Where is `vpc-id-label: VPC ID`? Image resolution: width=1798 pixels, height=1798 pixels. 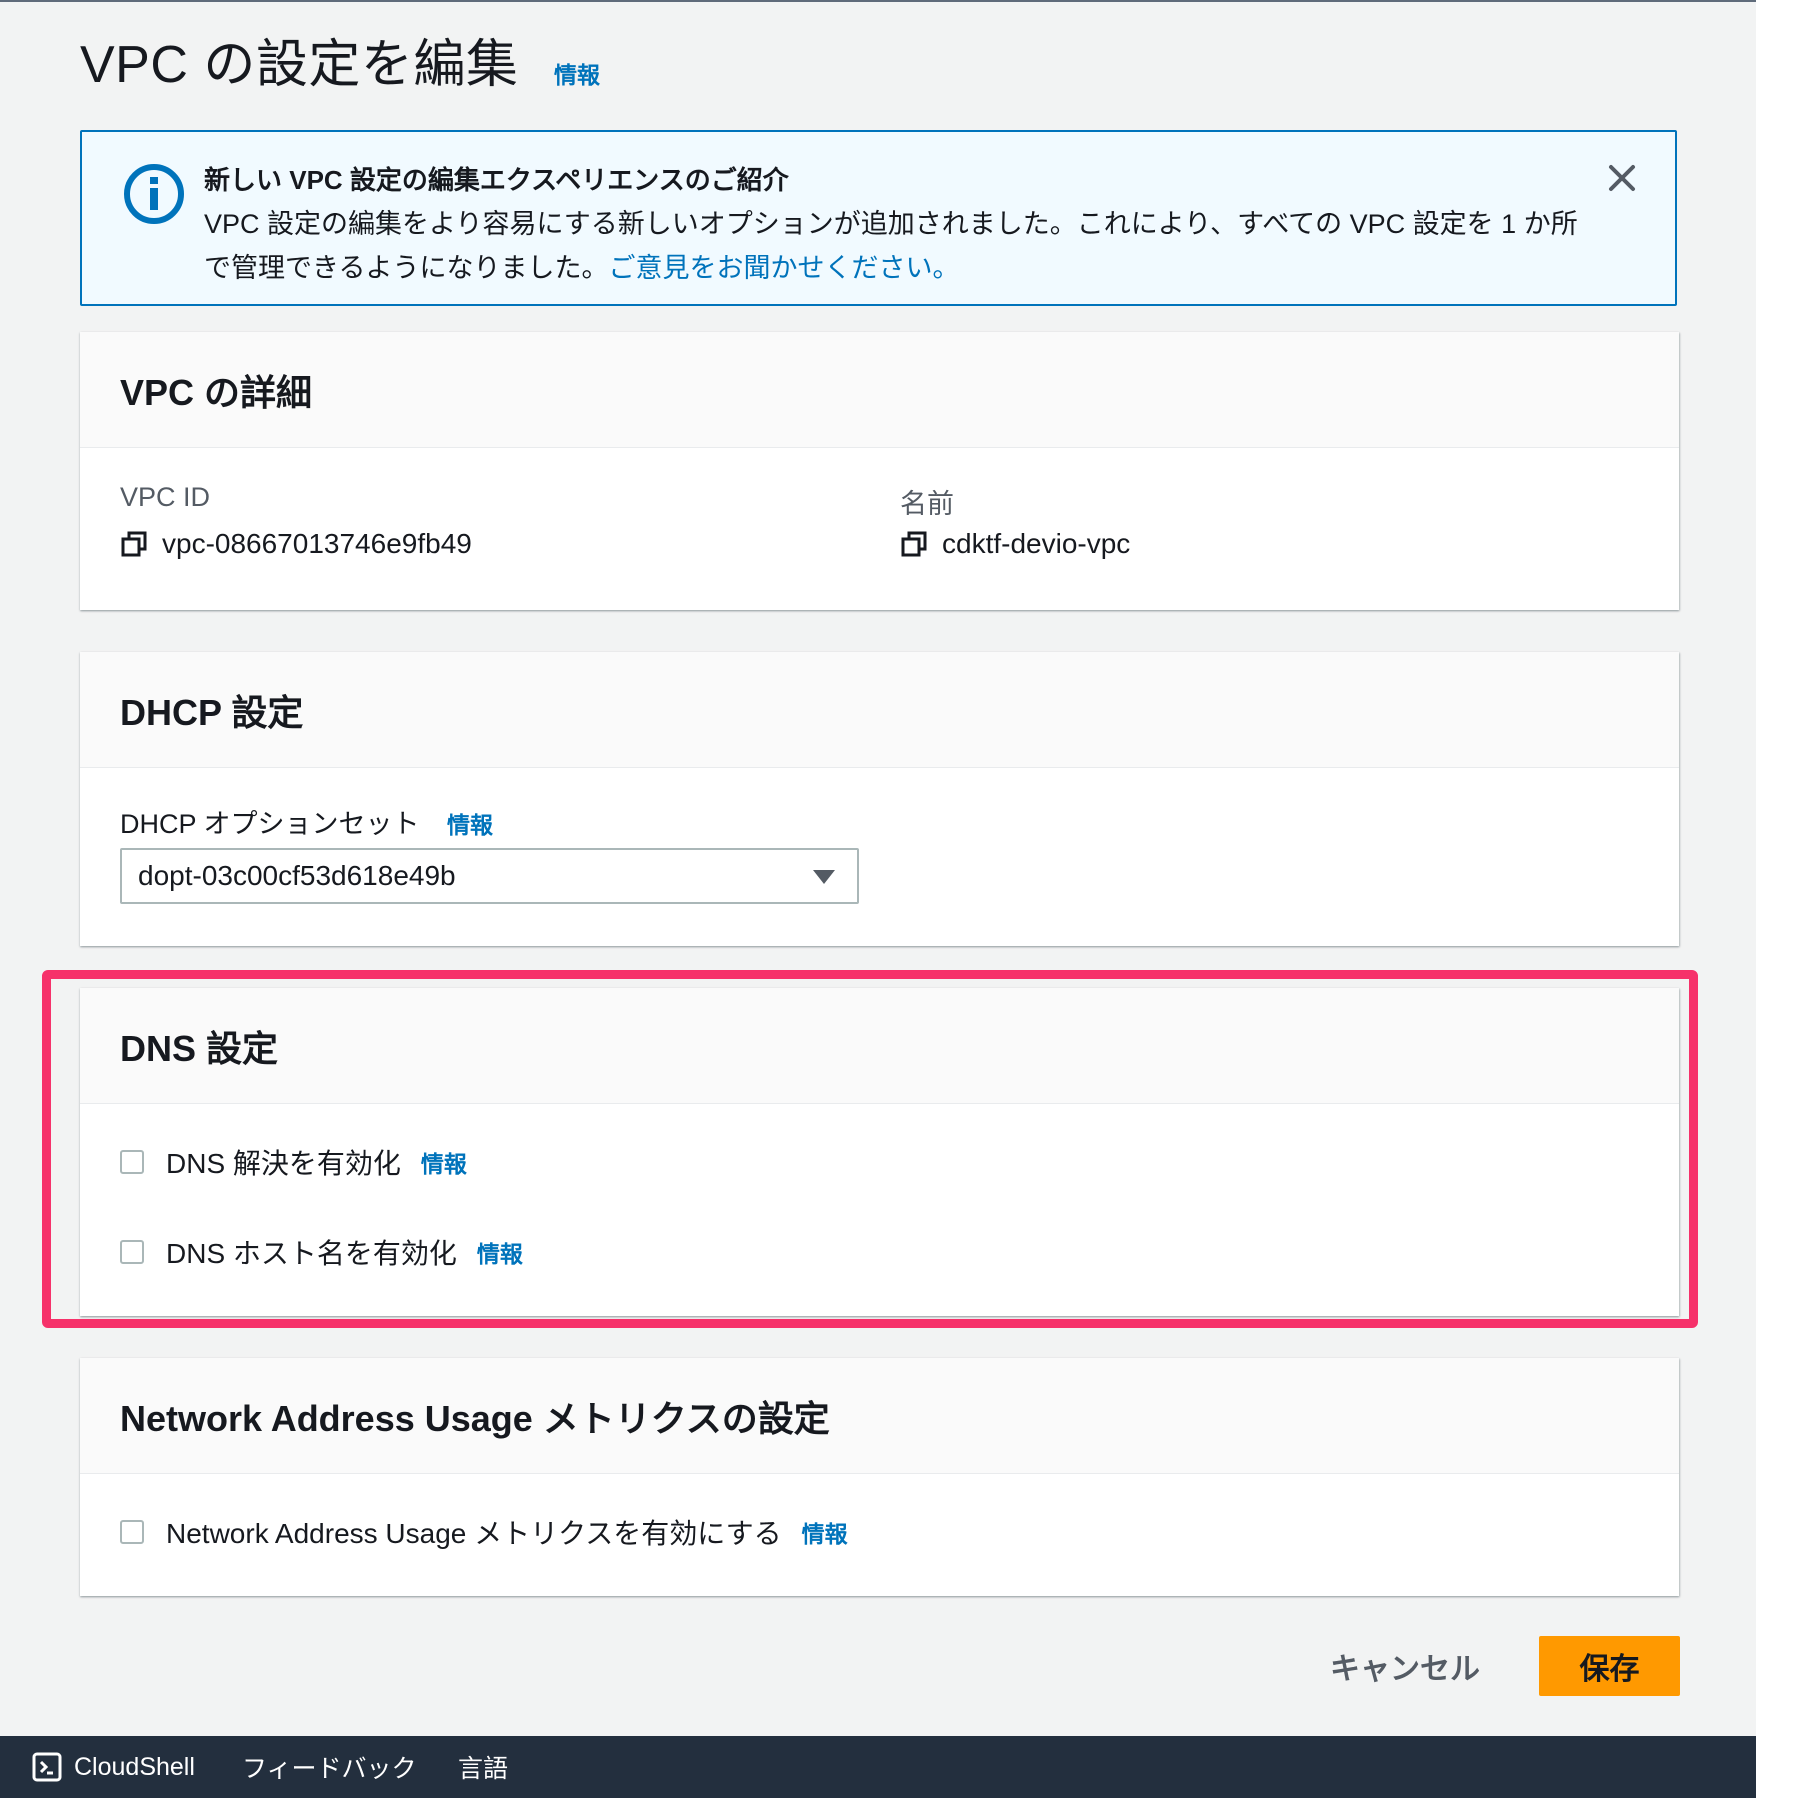 vpc-id-label: VPC ID is located at coordinates (165, 497).